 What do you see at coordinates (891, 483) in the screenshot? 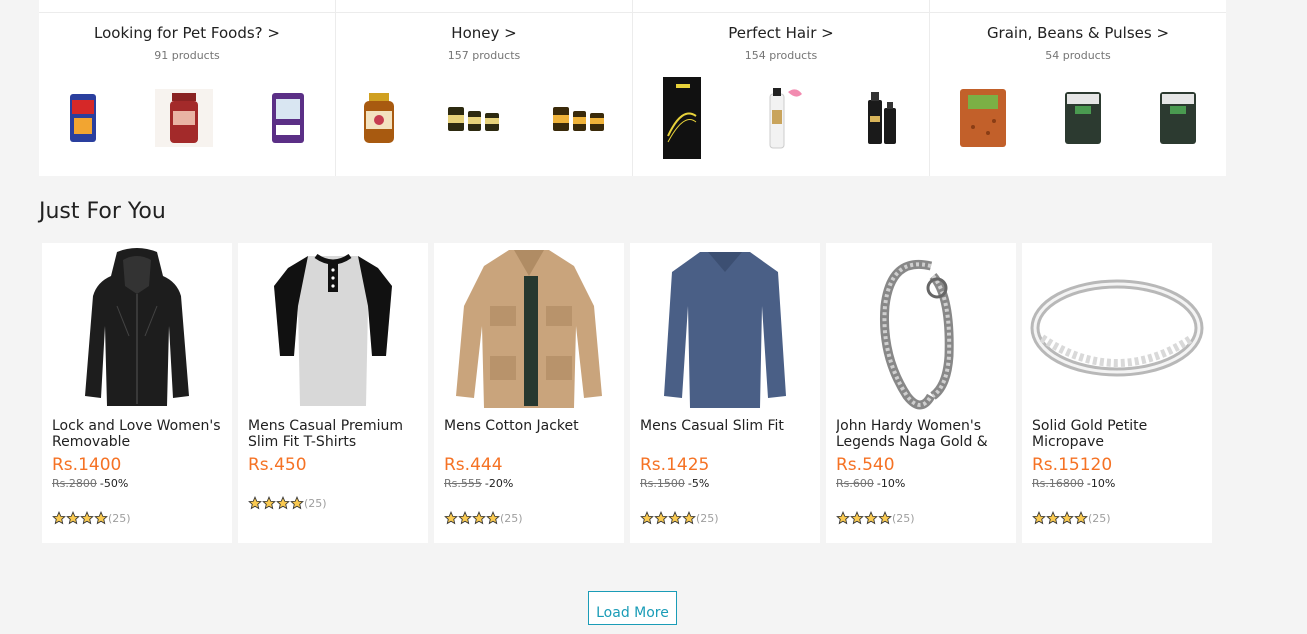
I see `discount-badge: -10%` at bounding box center [891, 483].